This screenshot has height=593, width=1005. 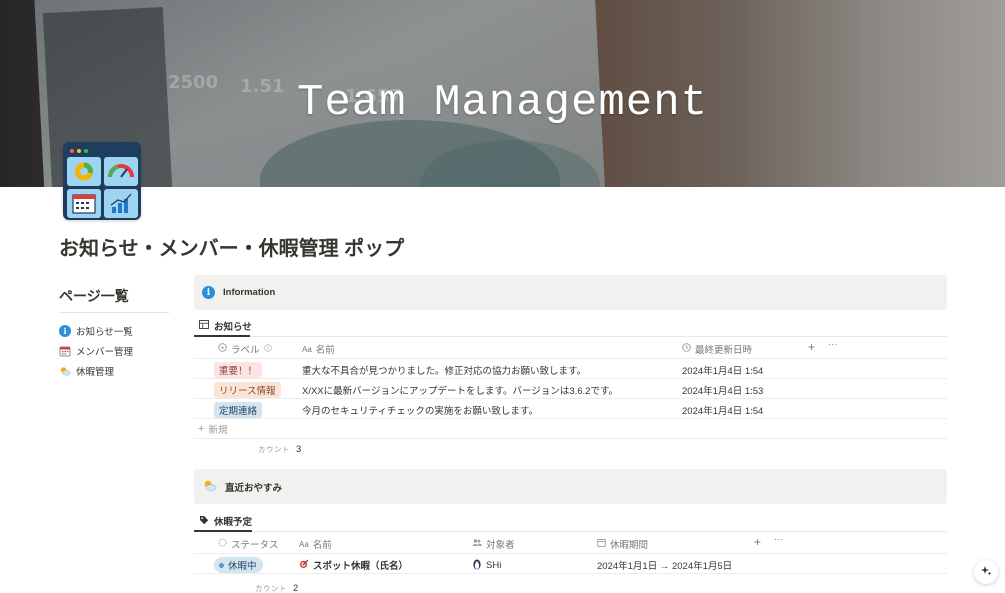 I want to click on plus-icon: +, so click(x=201, y=428).